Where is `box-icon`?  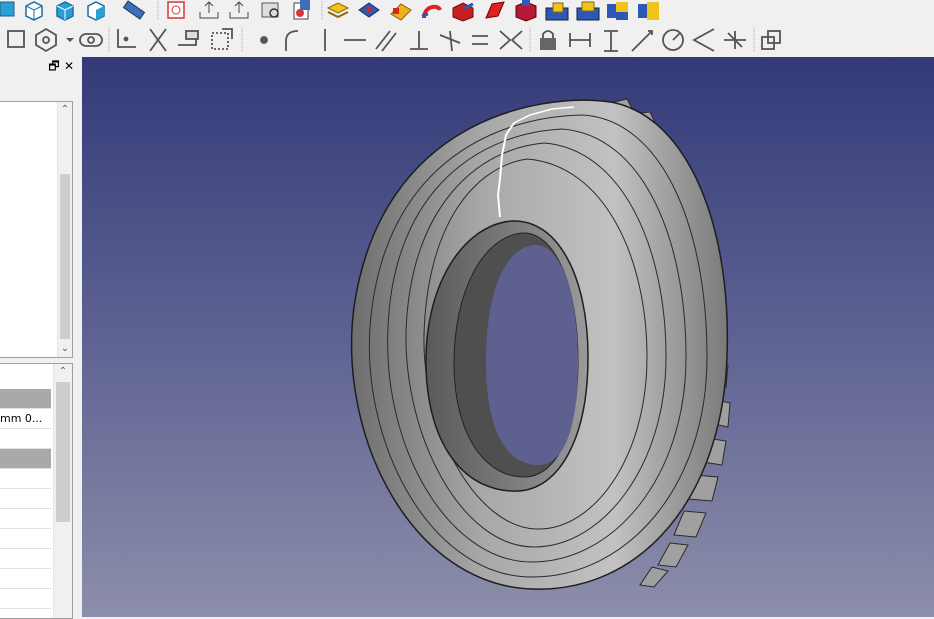
box-icon is located at coordinates (369, 10).